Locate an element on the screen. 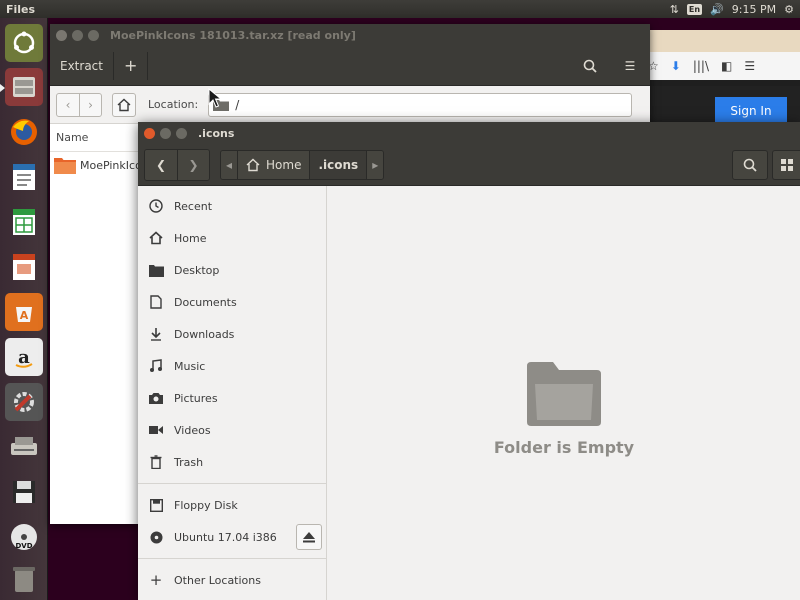 The height and width of the screenshot is (600, 800). eject-button is located at coordinates (309, 537).